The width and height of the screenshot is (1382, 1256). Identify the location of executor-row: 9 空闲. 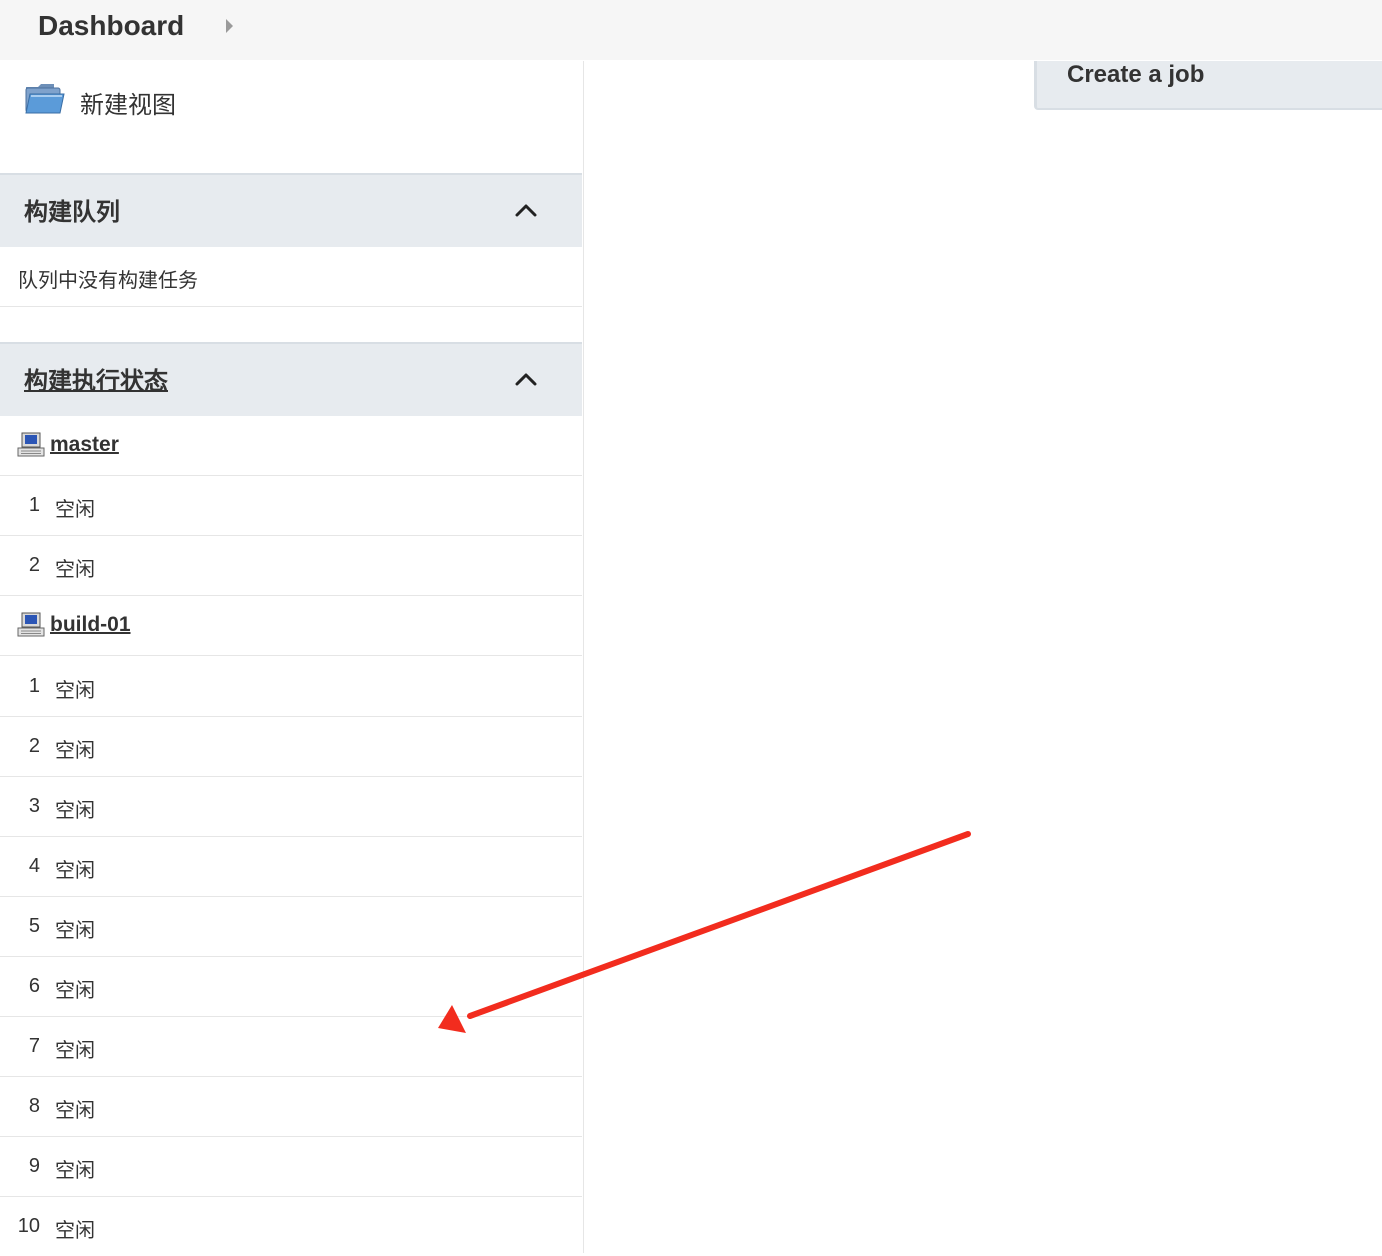
(291, 1167).